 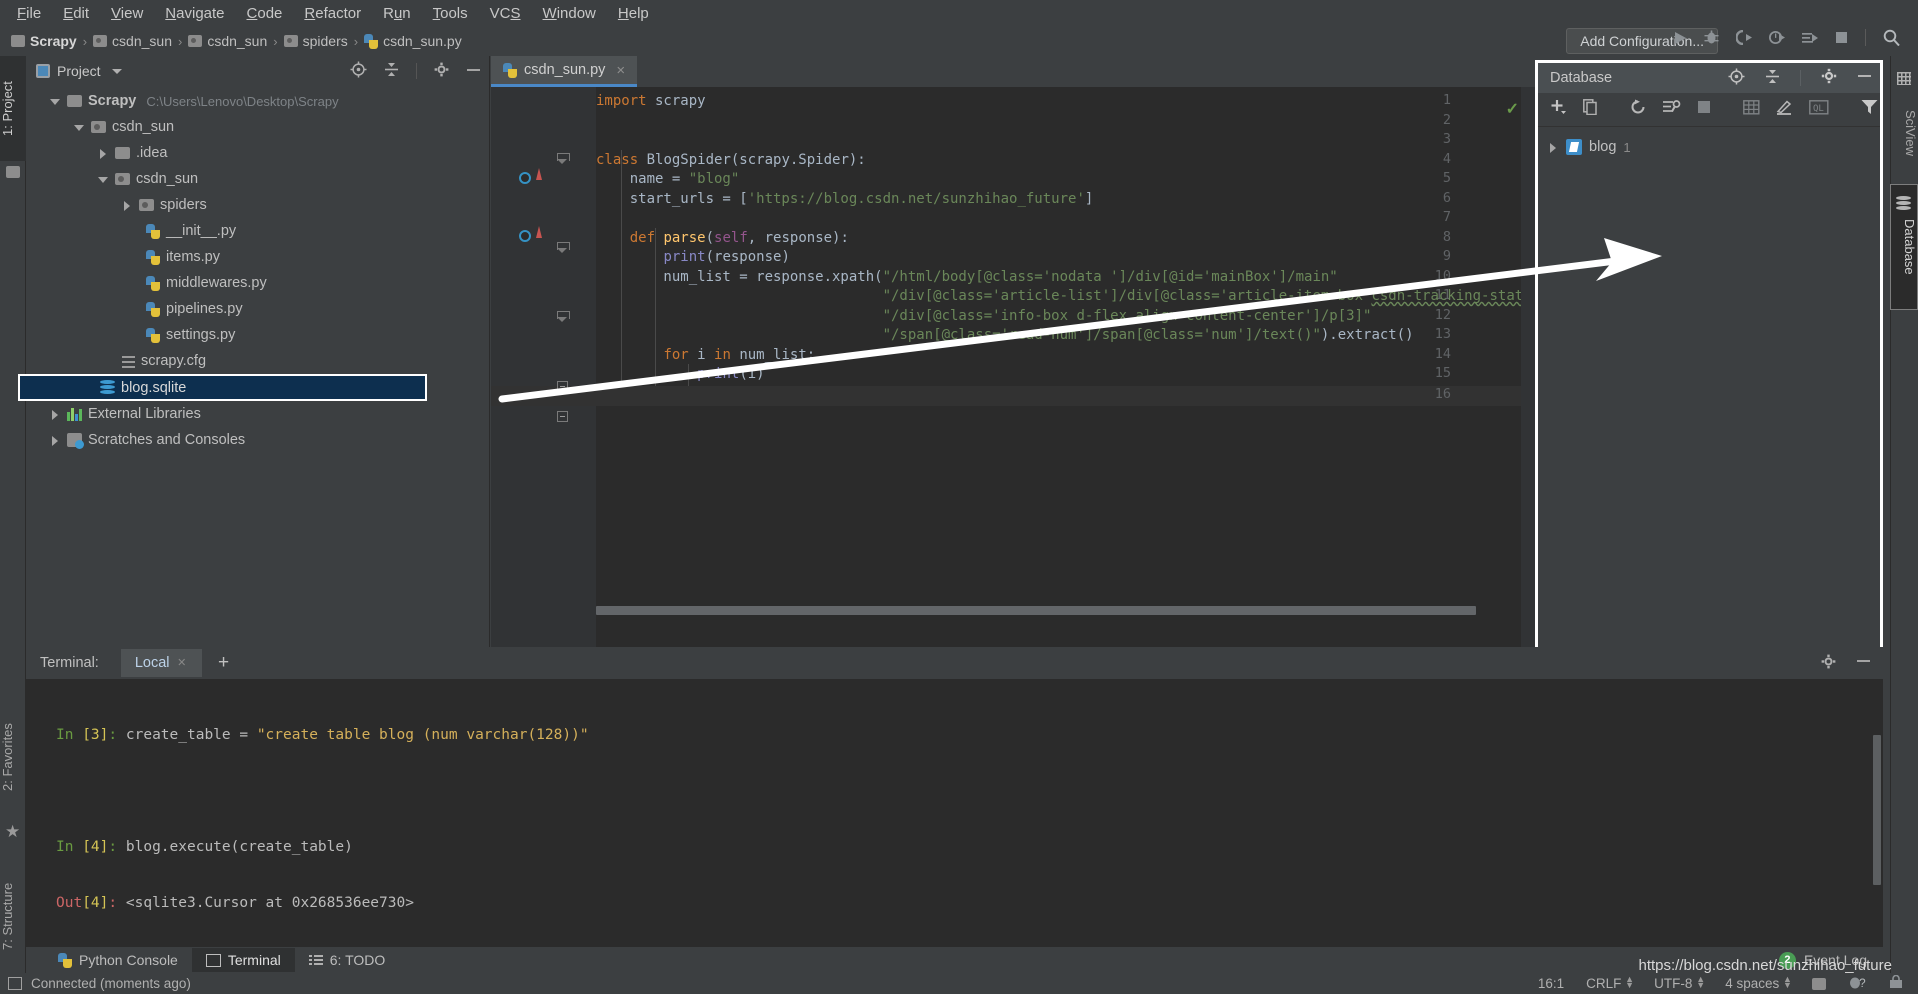 I want to click on breadcrumb-item-2: csdn_sun, so click(x=227, y=41).